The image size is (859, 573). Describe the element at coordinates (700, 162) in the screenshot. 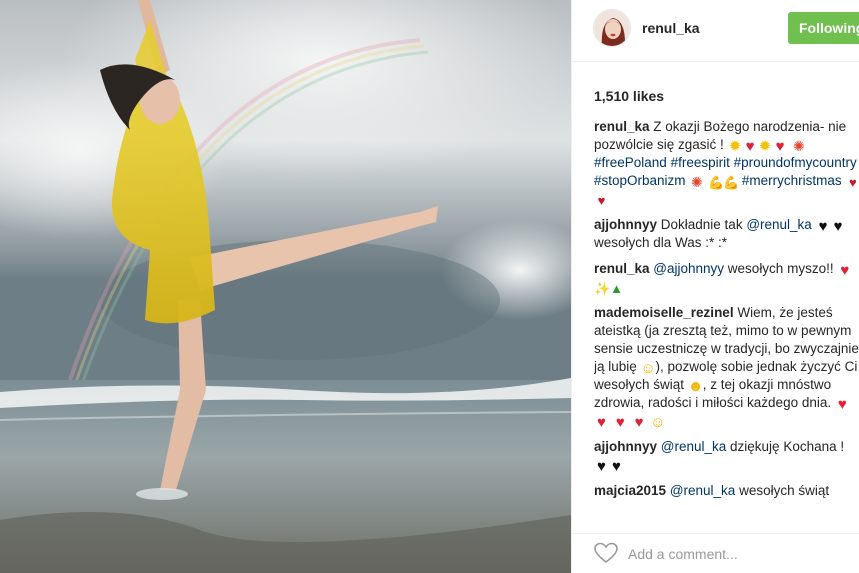

I see `hashtag-link: #freespirit` at that location.